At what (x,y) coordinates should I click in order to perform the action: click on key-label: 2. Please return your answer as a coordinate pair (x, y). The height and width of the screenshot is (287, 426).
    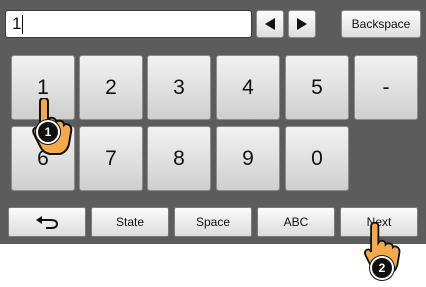
    Looking at the image, I should click on (111, 87).